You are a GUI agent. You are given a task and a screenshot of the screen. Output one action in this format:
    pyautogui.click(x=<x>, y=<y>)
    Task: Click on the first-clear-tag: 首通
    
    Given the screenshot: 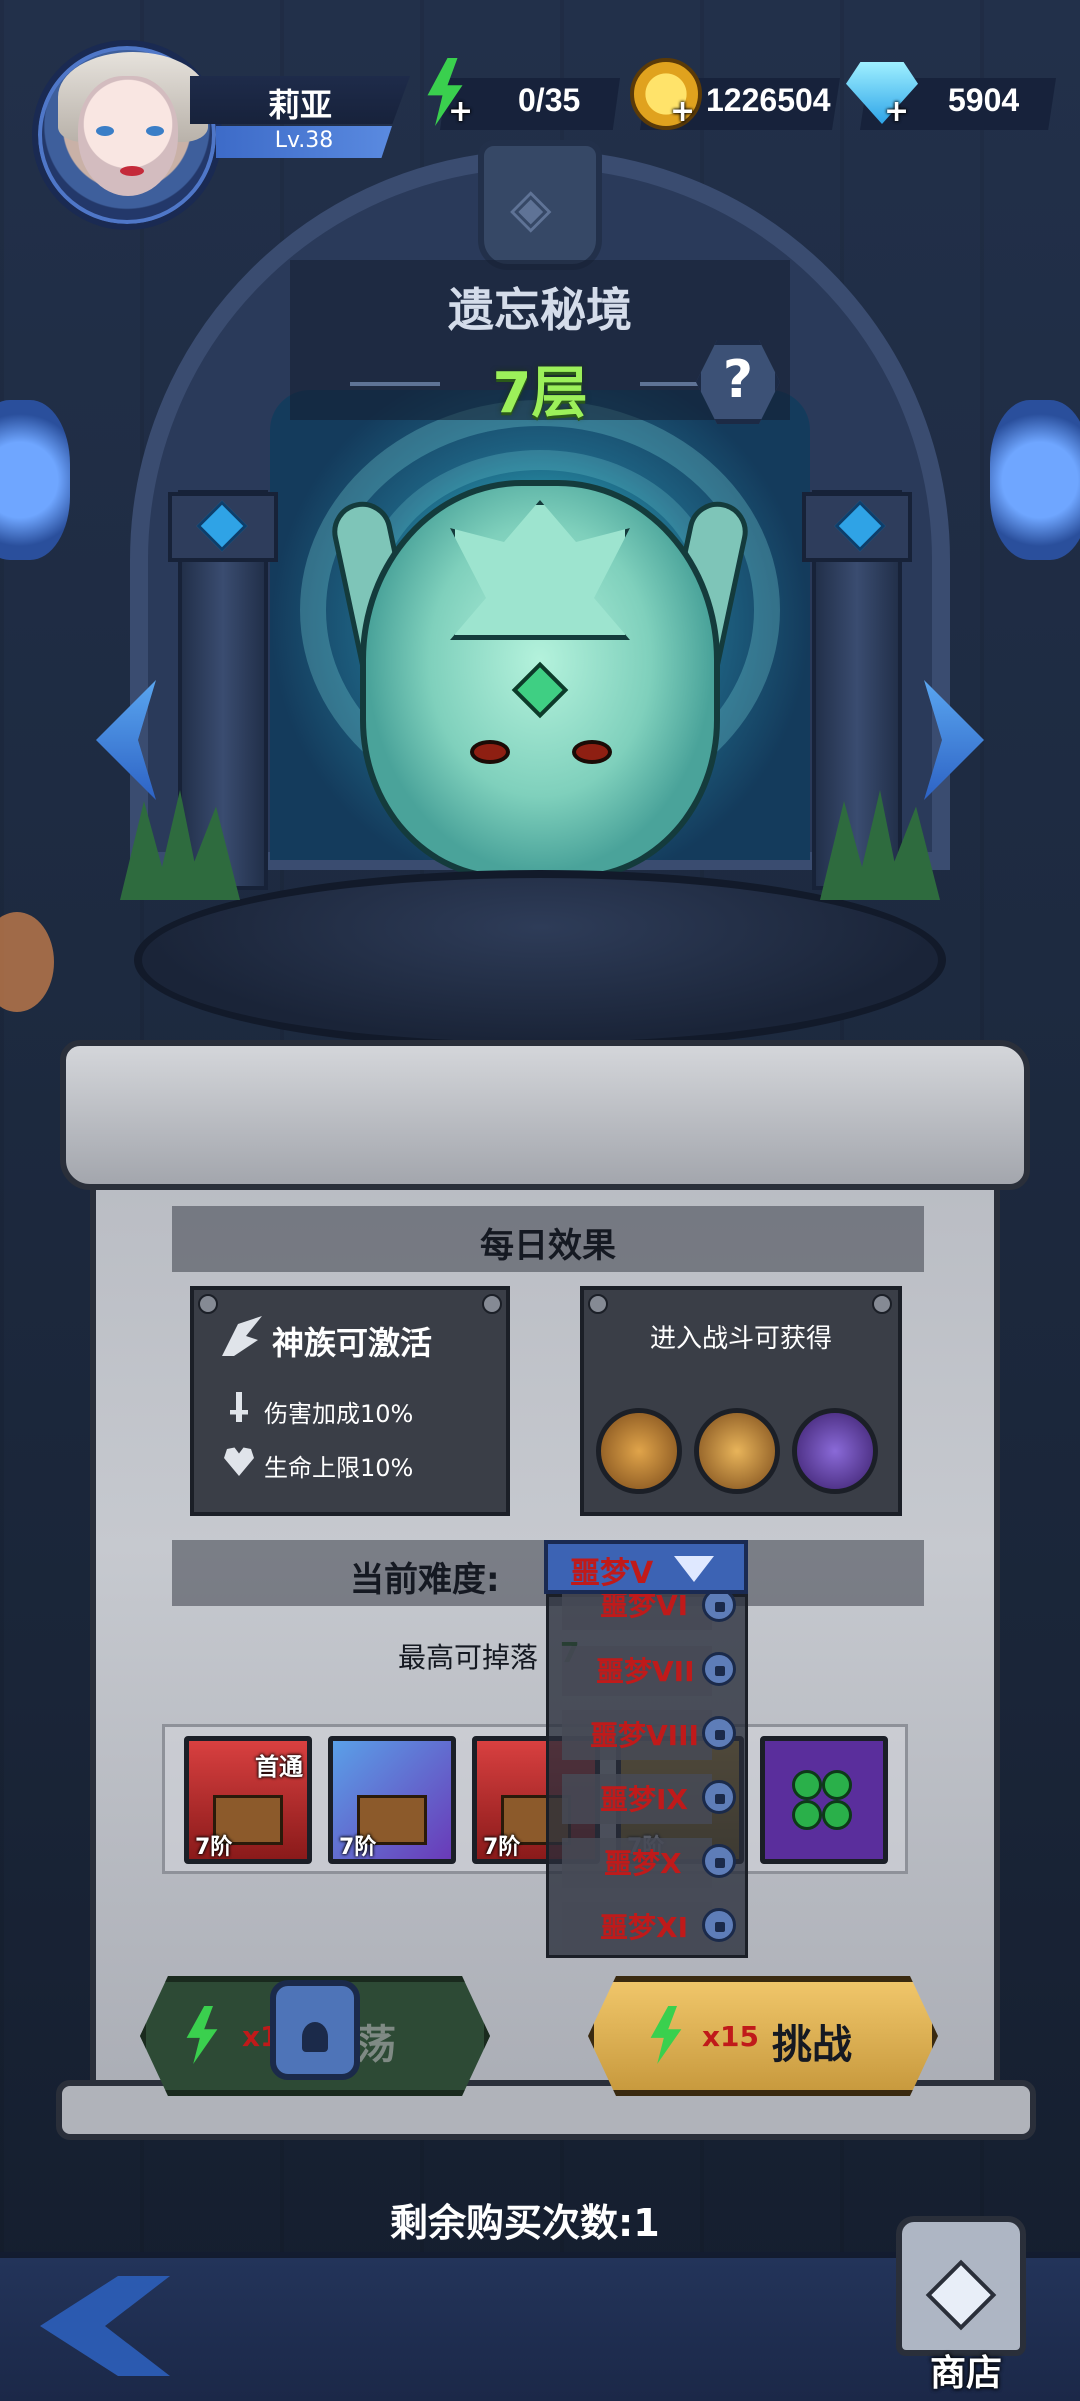 What is the action you would take?
    pyautogui.click(x=279, y=1767)
    